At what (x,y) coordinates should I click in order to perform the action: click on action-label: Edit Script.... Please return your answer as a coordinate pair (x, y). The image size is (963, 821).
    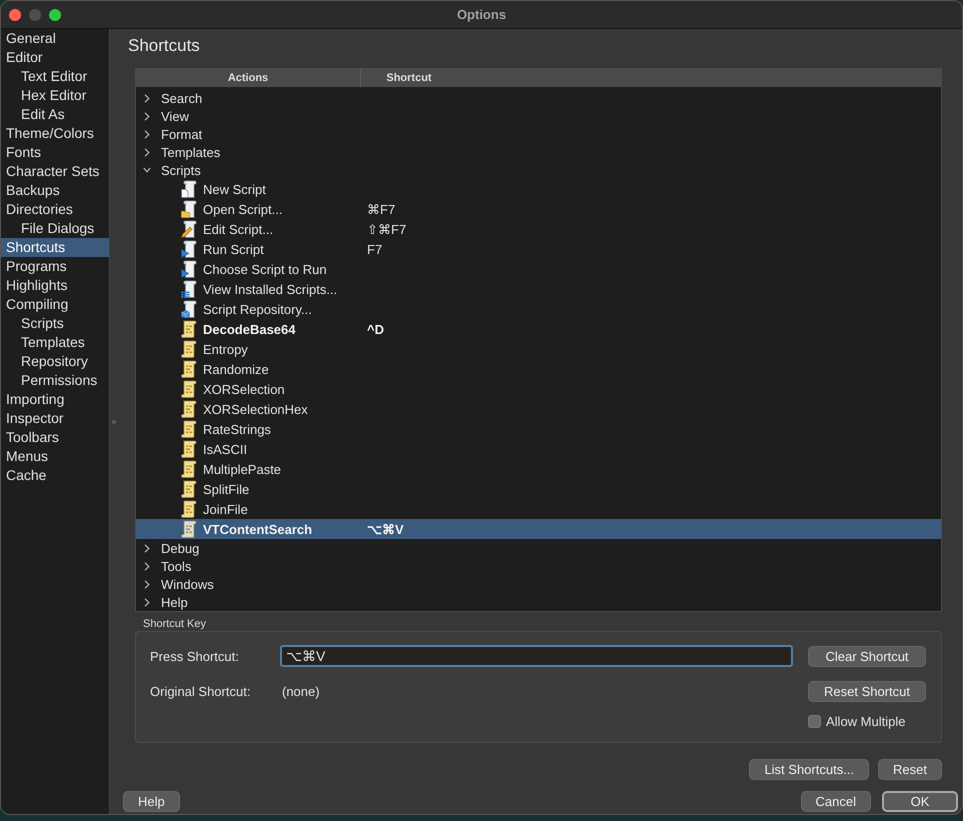
    Looking at the image, I should click on (238, 229).